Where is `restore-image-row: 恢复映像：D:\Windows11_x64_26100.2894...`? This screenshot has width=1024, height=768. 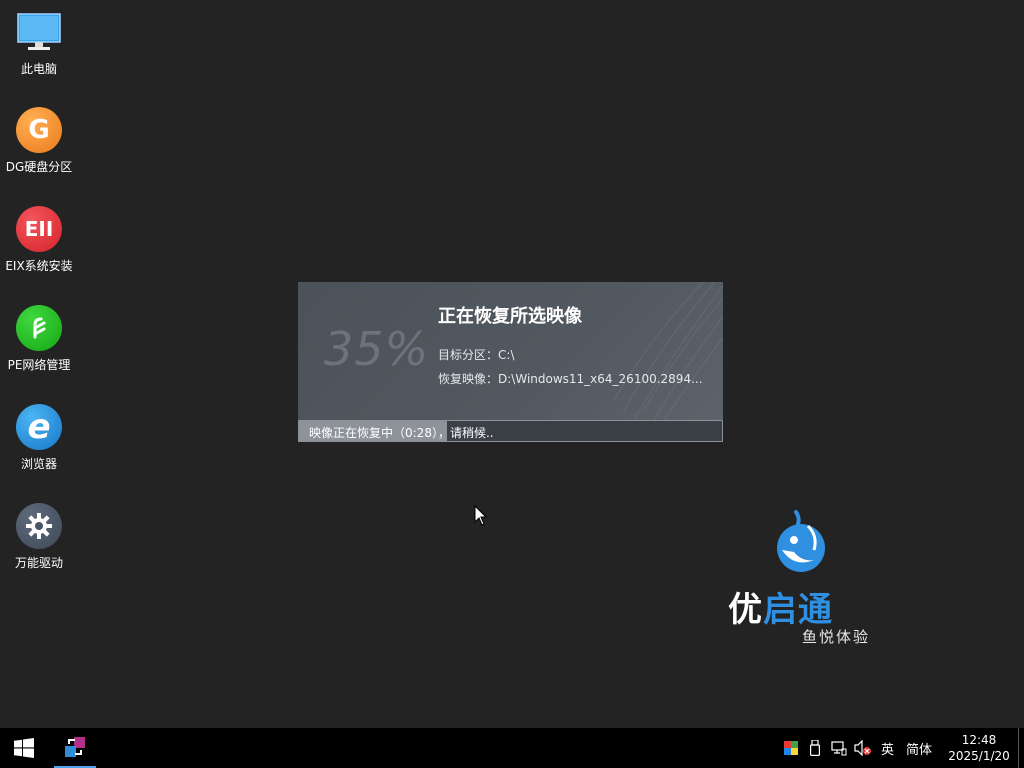
restore-image-row: 恢复映像：D:\Windows11_x64_26100.2894... is located at coordinates (570, 378).